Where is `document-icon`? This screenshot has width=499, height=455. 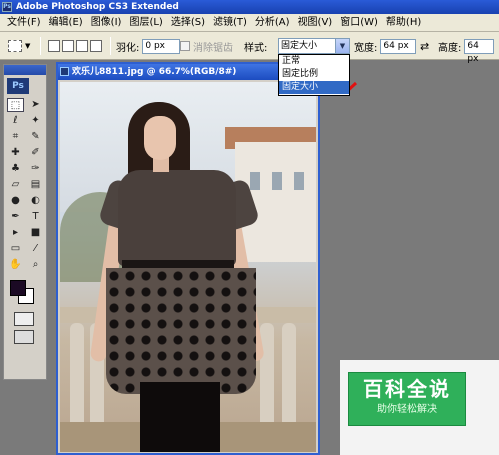
document-icon is located at coordinates (64, 71).